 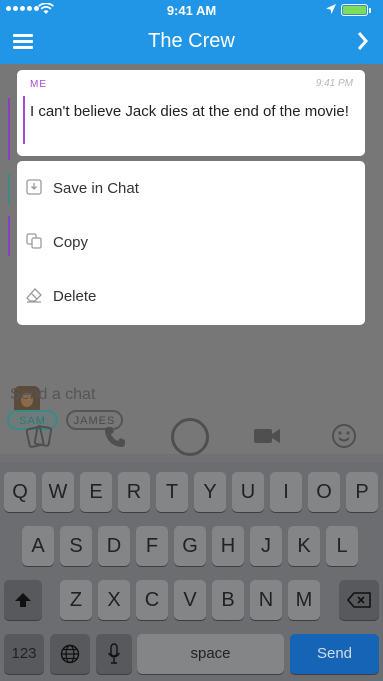 What do you see at coordinates (39, 436) in the screenshot?
I see `photo-stack-icon` at bounding box center [39, 436].